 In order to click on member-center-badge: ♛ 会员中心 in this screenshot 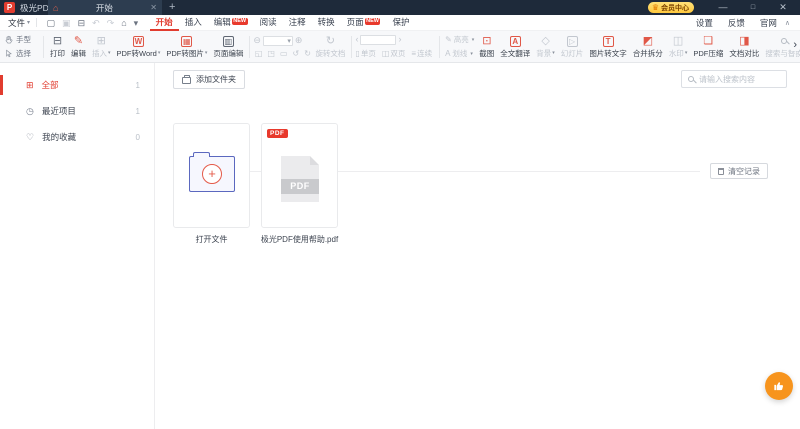, I will do `click(670, 7)`.